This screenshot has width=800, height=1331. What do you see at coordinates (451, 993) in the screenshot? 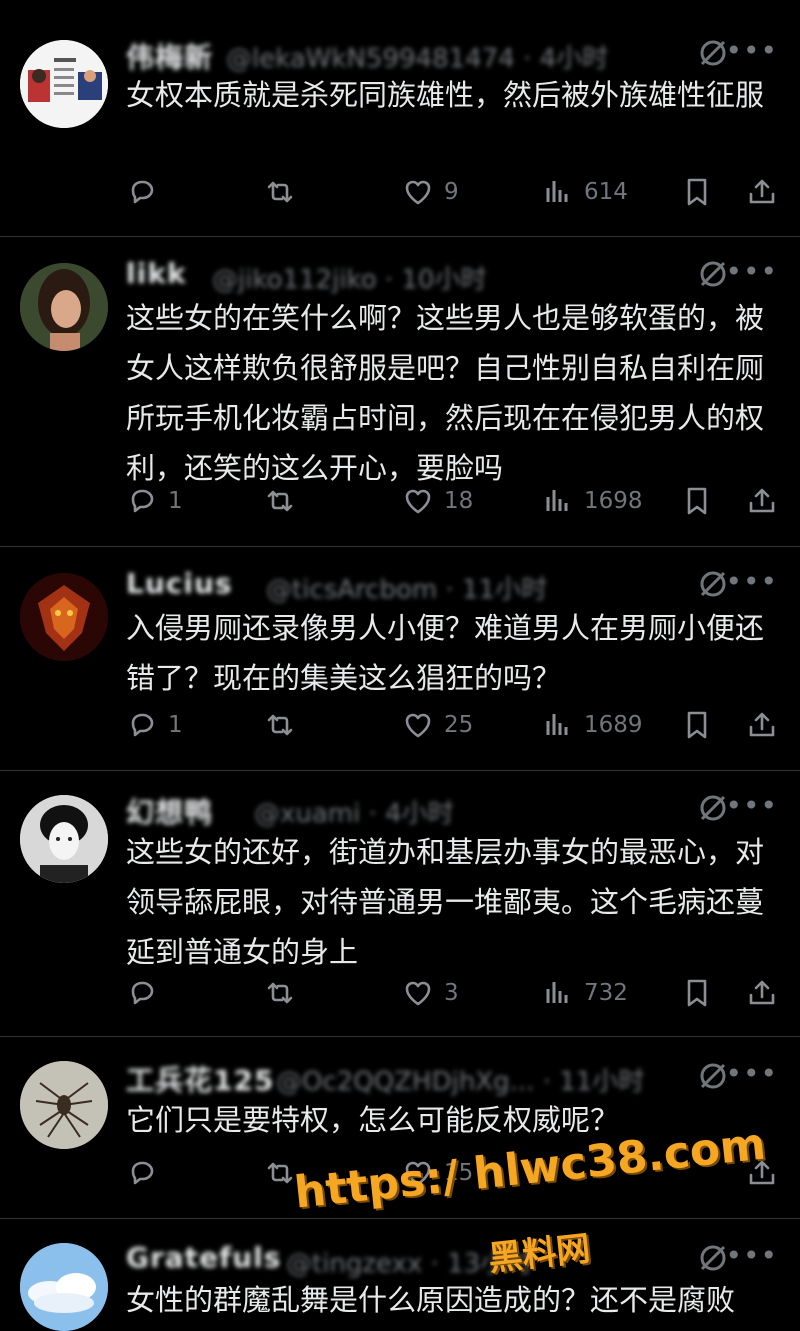
I see `like-count: 3` at bounding box center [451, 993].